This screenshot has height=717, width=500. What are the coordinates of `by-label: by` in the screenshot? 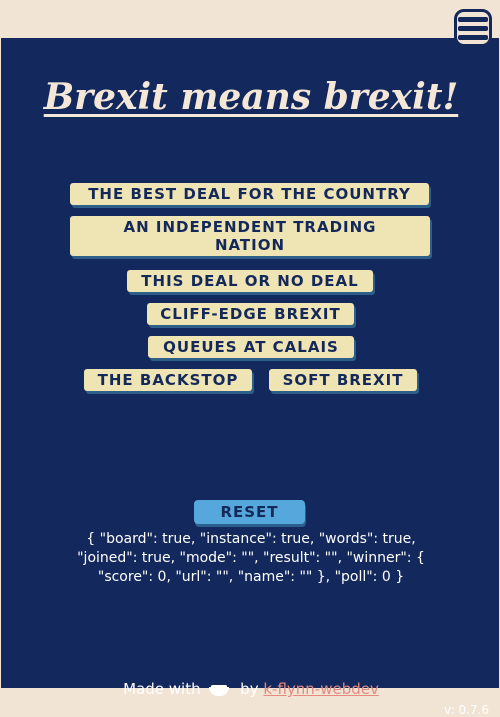 It's located at (249, 689).